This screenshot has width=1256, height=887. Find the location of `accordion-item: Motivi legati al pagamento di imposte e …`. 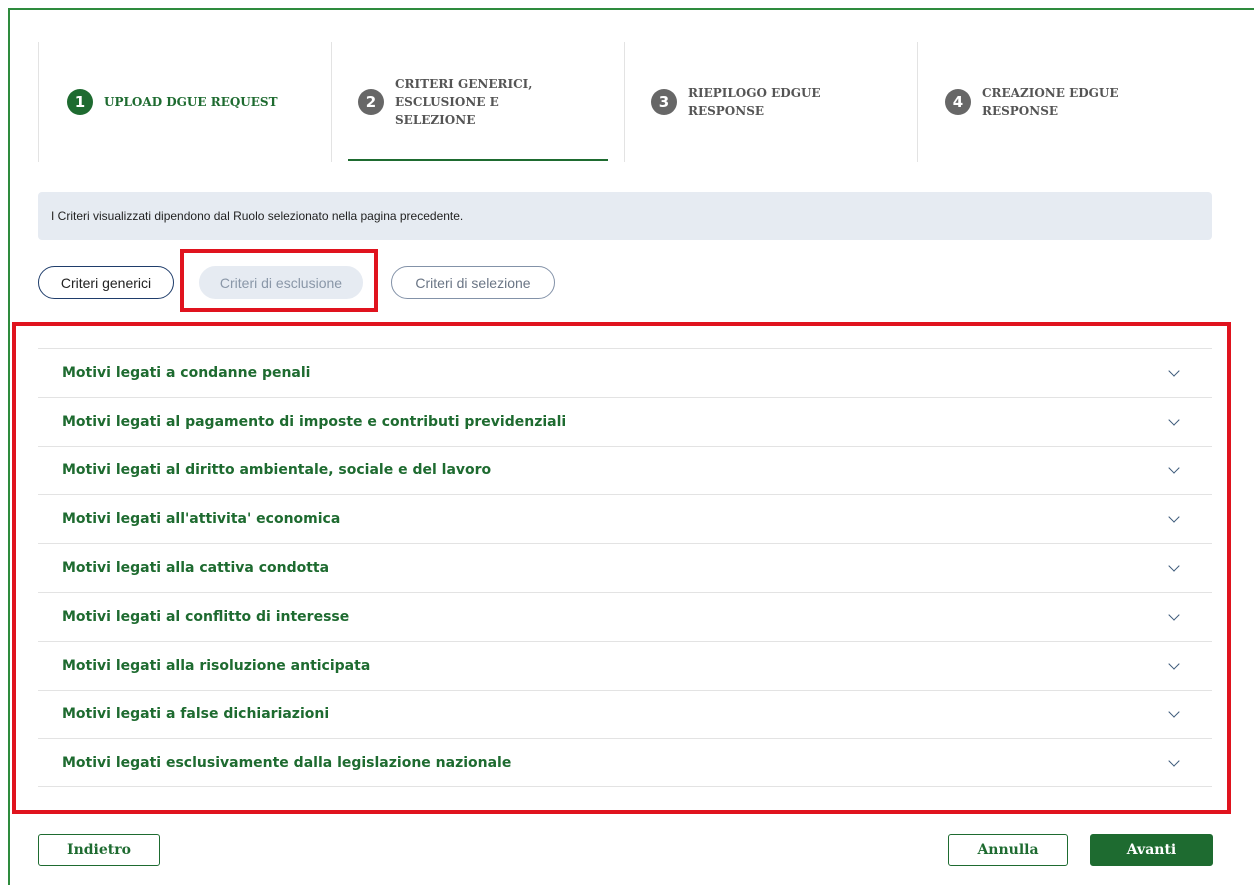

accordion-item: Motivi legati al pagamento di imposte e … is located at coordinates (625, 421).